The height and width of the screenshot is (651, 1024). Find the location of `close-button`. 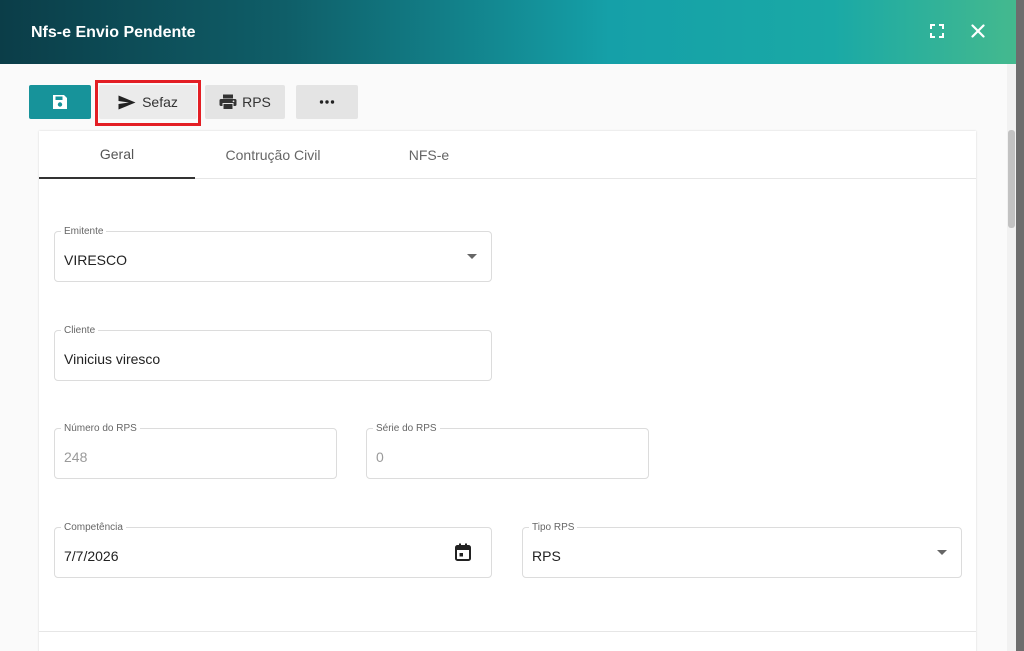

close-button is located at coordinates (978, 31).